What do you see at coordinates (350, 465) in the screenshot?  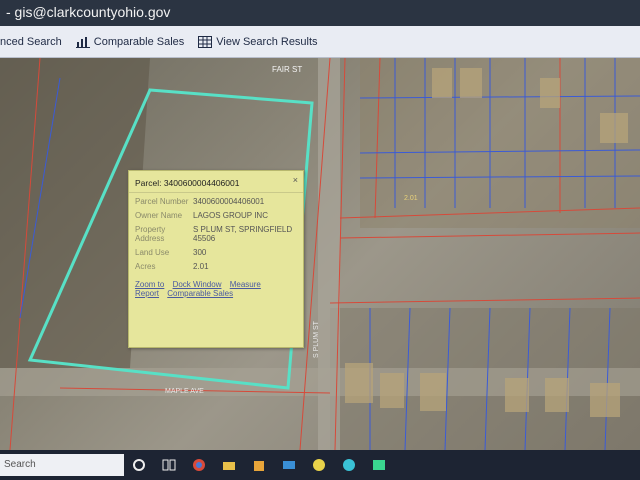 I see `edge-icon` at bounding box center [350, 465].